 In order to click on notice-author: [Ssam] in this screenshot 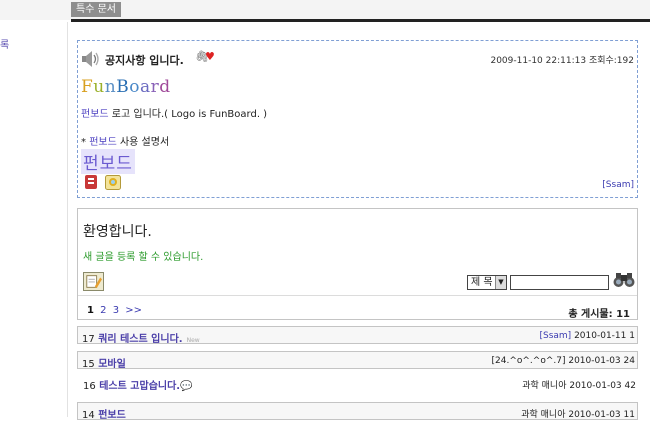, I will do `click(618, 185)`.